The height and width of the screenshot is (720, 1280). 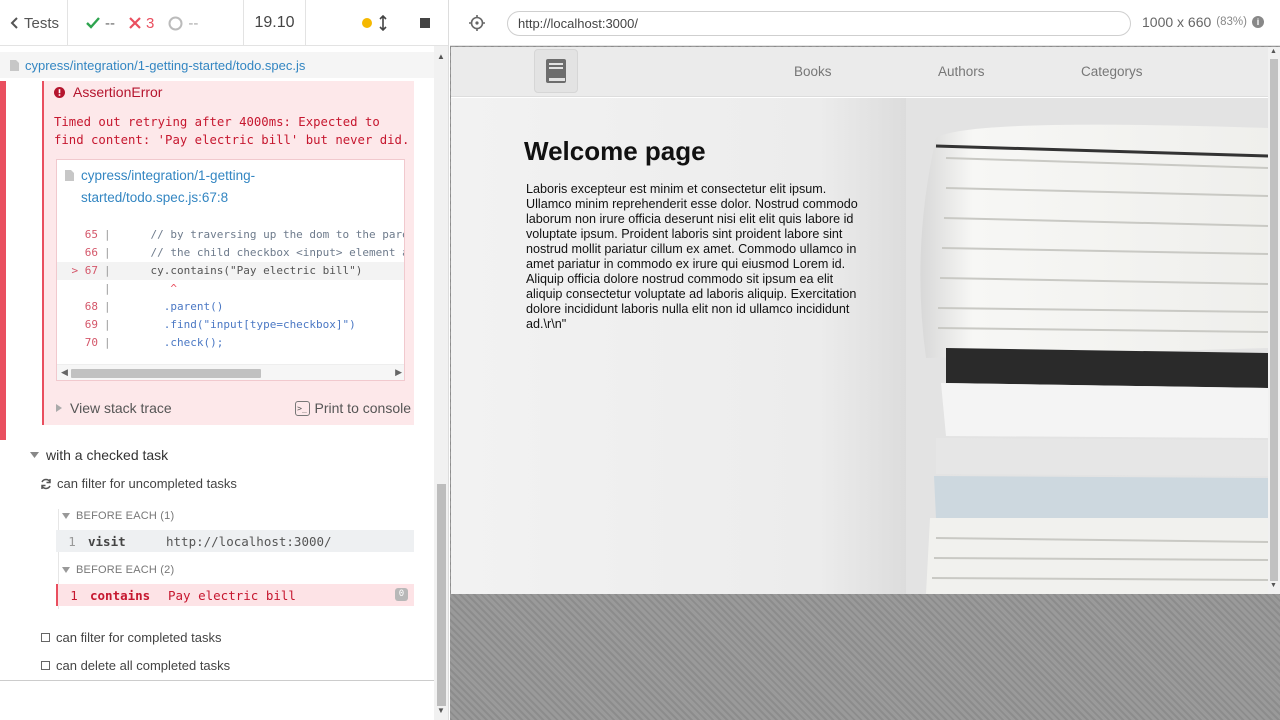 I want to click on suite-title-text: with a checked task, so click(x=107, y=455).